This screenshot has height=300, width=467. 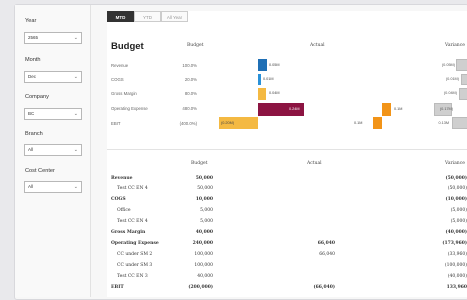 What do you see at coordinates (287, 234) in the screenshot?
I see `table-row: Gross Margin 40,000 (40,000)` at bounding box center [287, 234].